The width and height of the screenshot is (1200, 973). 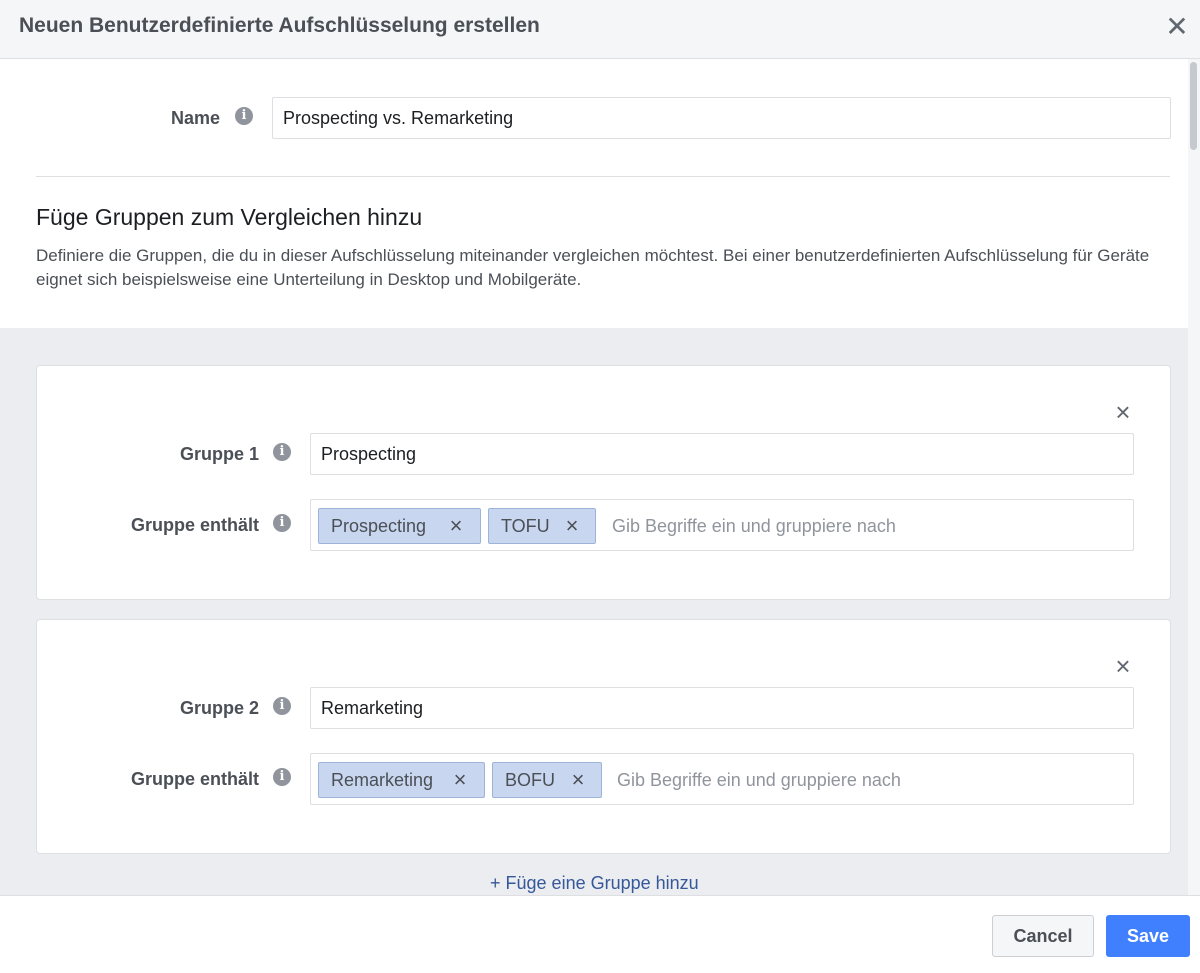 I want to click on add-group-label: Füge eine Gruppe hinzu, so click(x=602, y=883).